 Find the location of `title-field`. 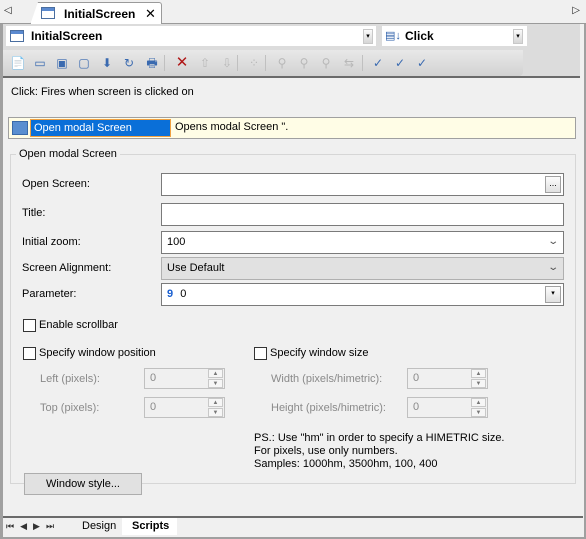

title-field is located at coordinates (362, 214).